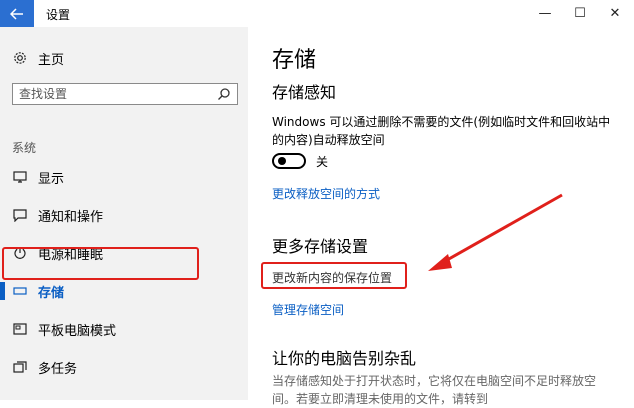  What do you see at coordinates (77, 331) in the screenshot?
I see `sidebar-item-label: 平板电脑模式` at bounding box center [77, 331].